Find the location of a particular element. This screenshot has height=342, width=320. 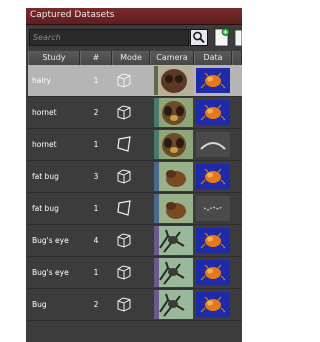

table-header: Study # Mode Camera Data is located at coordinates (135, 58).